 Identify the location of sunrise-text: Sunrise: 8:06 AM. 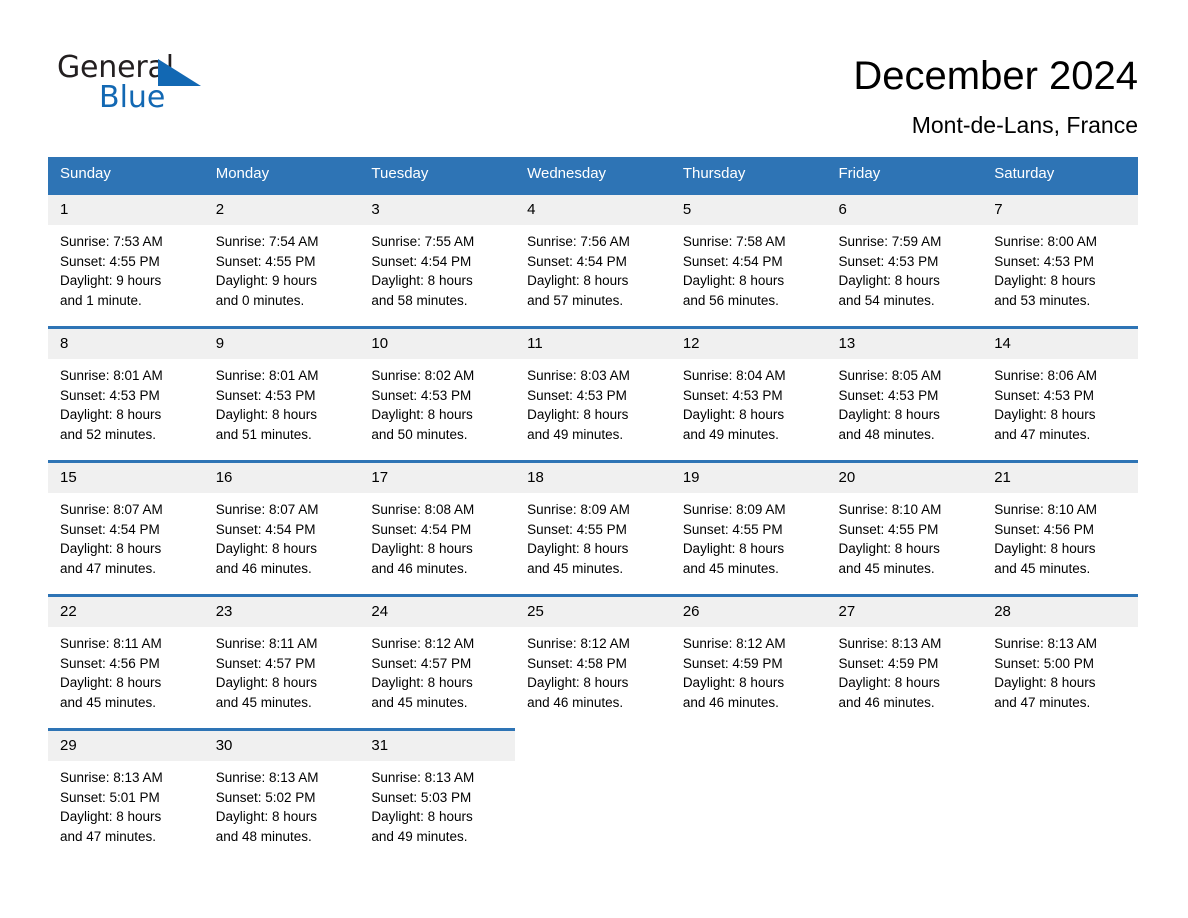
(1046, 375).